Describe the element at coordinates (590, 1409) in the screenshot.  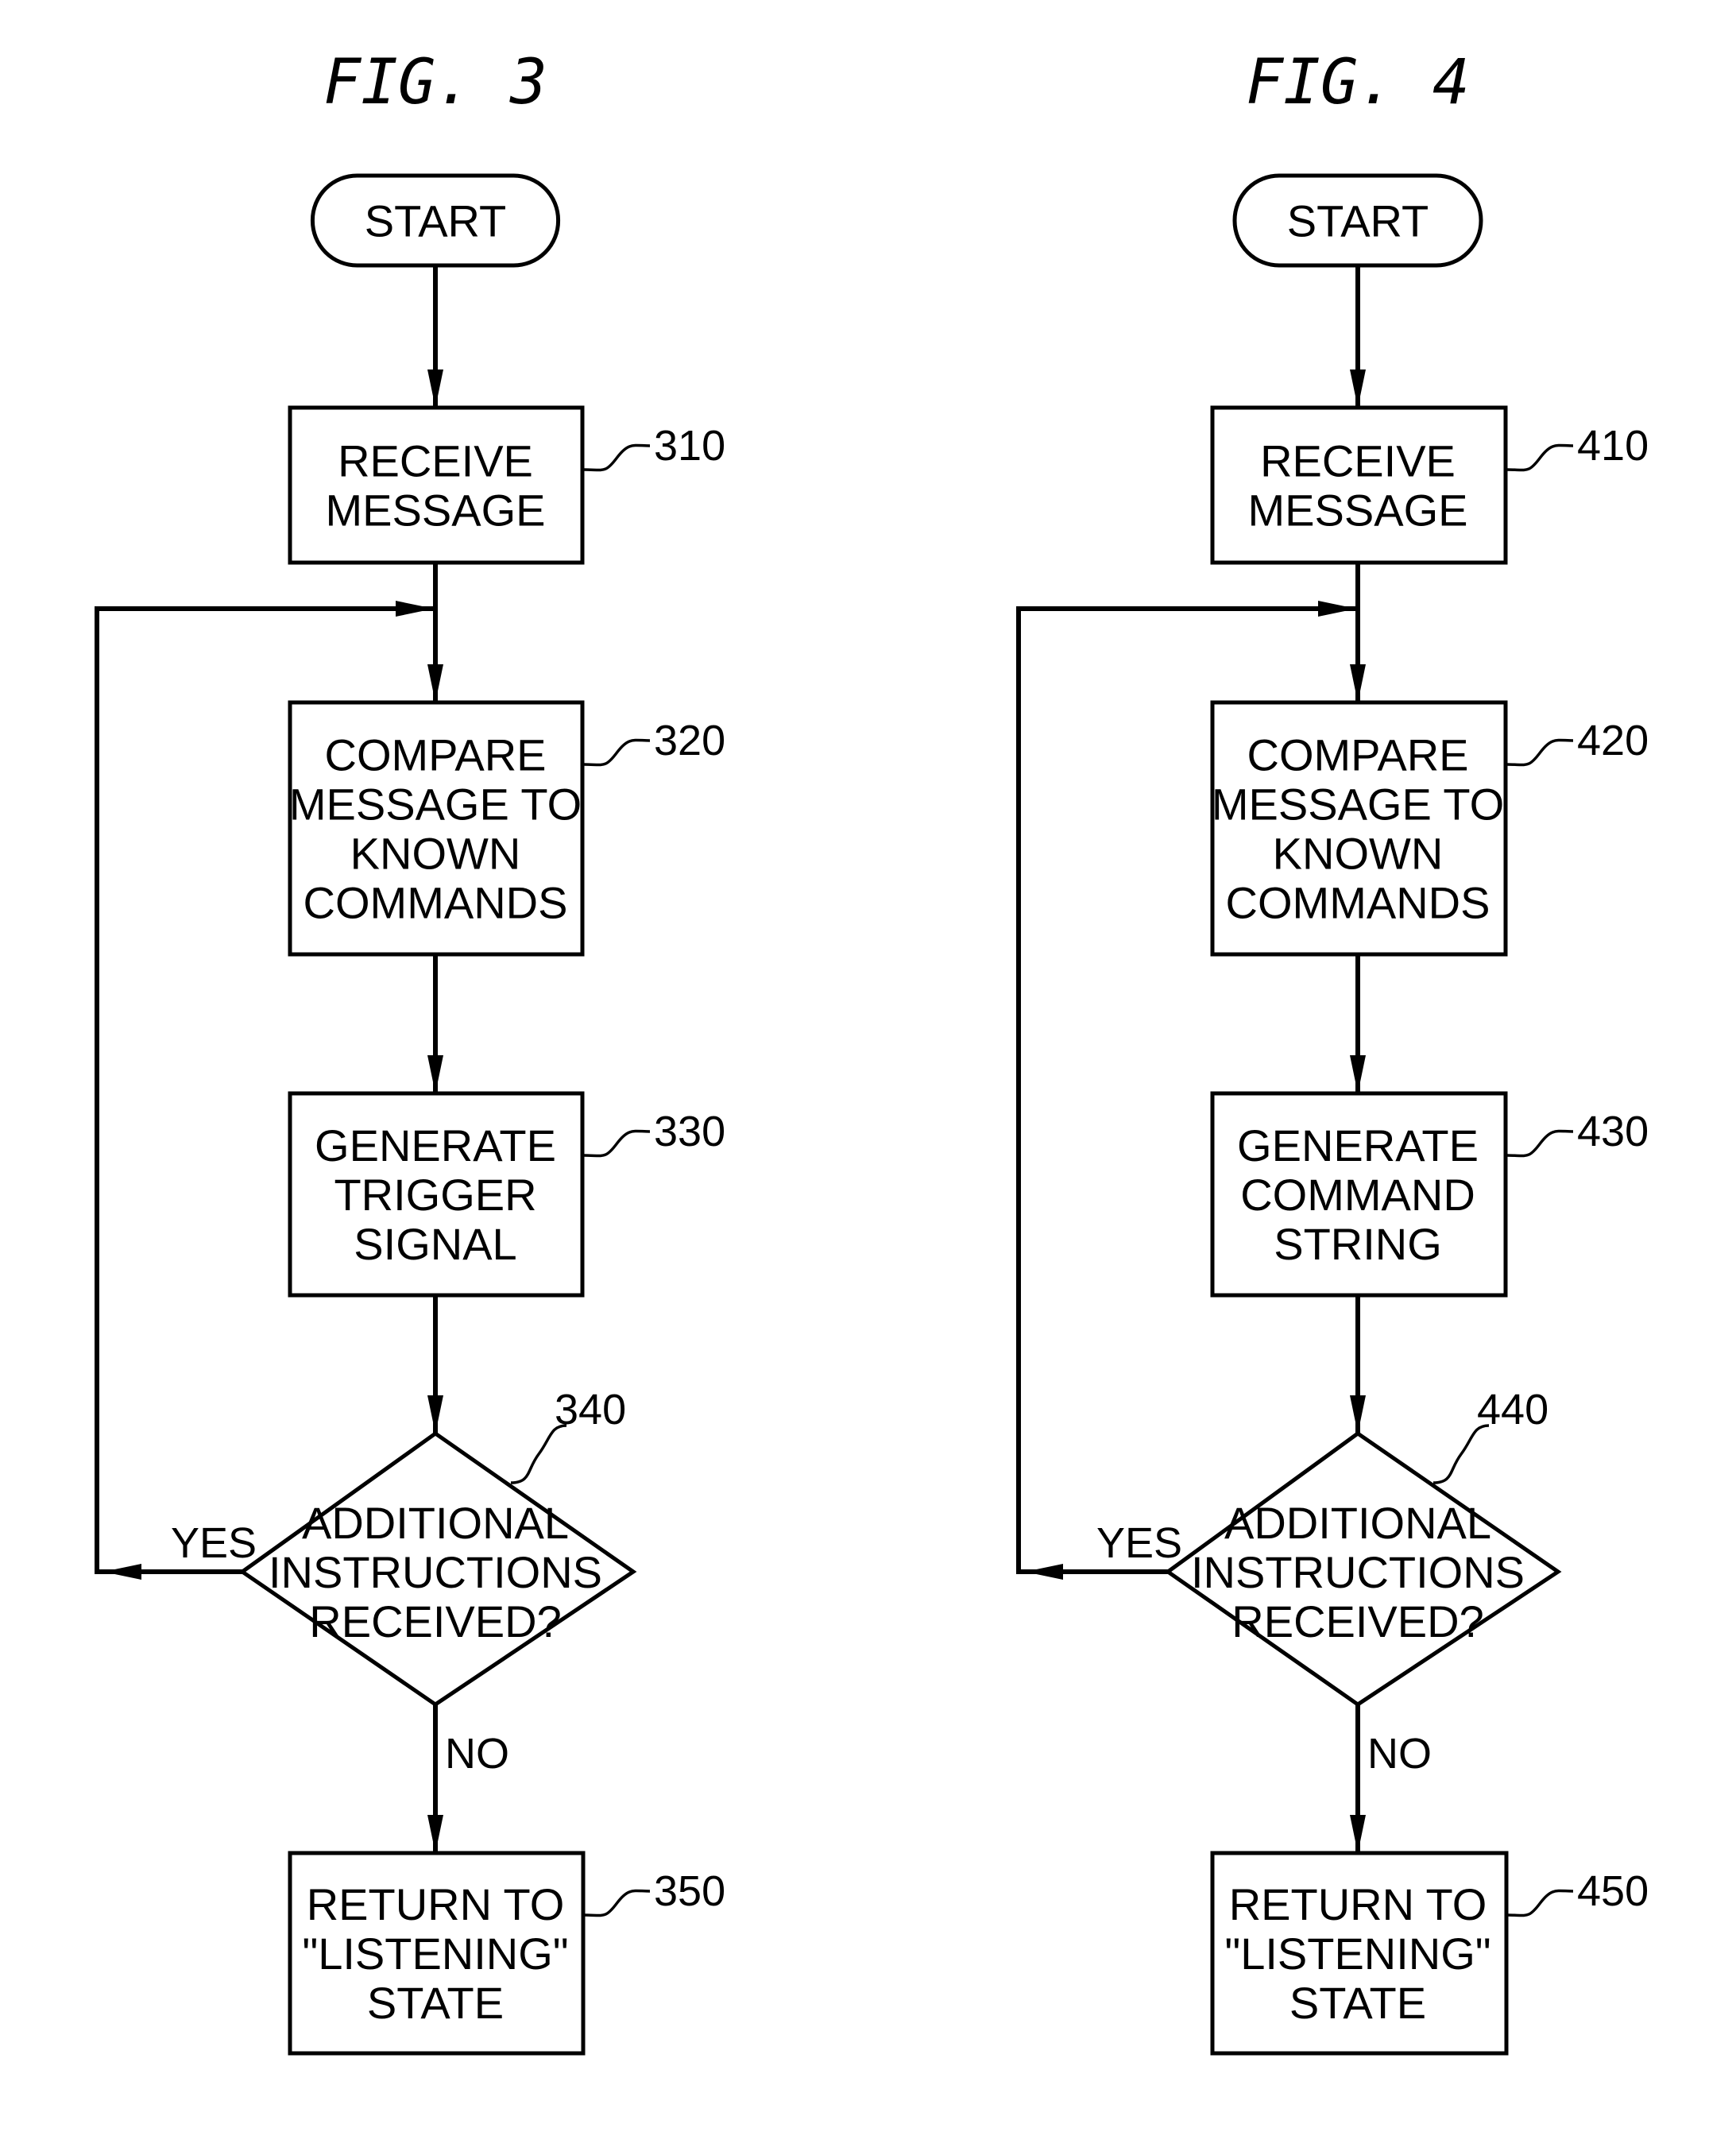
I see `reference-numeral: 340` at that location.